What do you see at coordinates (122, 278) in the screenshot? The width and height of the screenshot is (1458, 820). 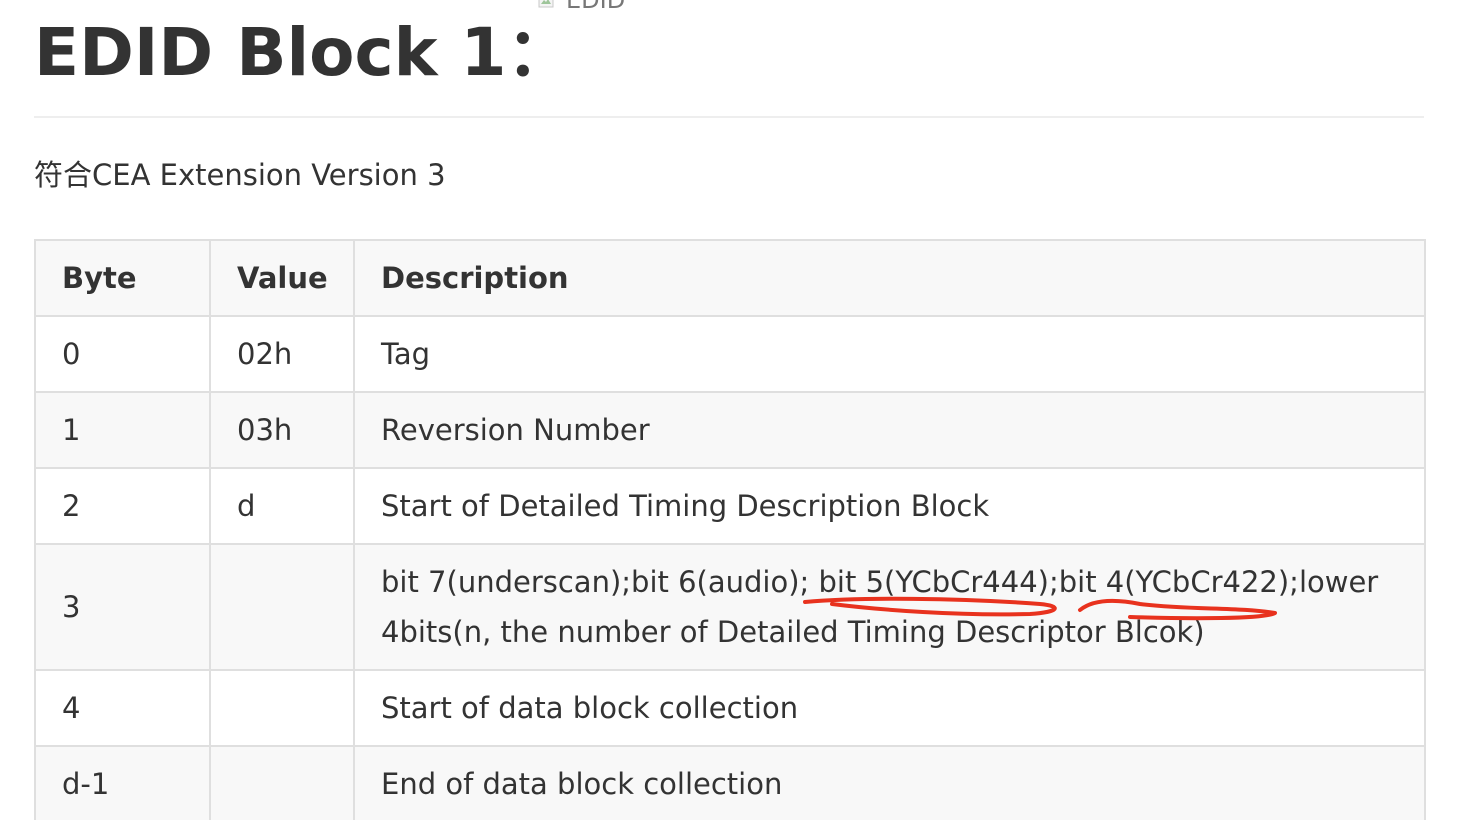 I see `column-header-byte: Byte` at bounding box center [122, 278].